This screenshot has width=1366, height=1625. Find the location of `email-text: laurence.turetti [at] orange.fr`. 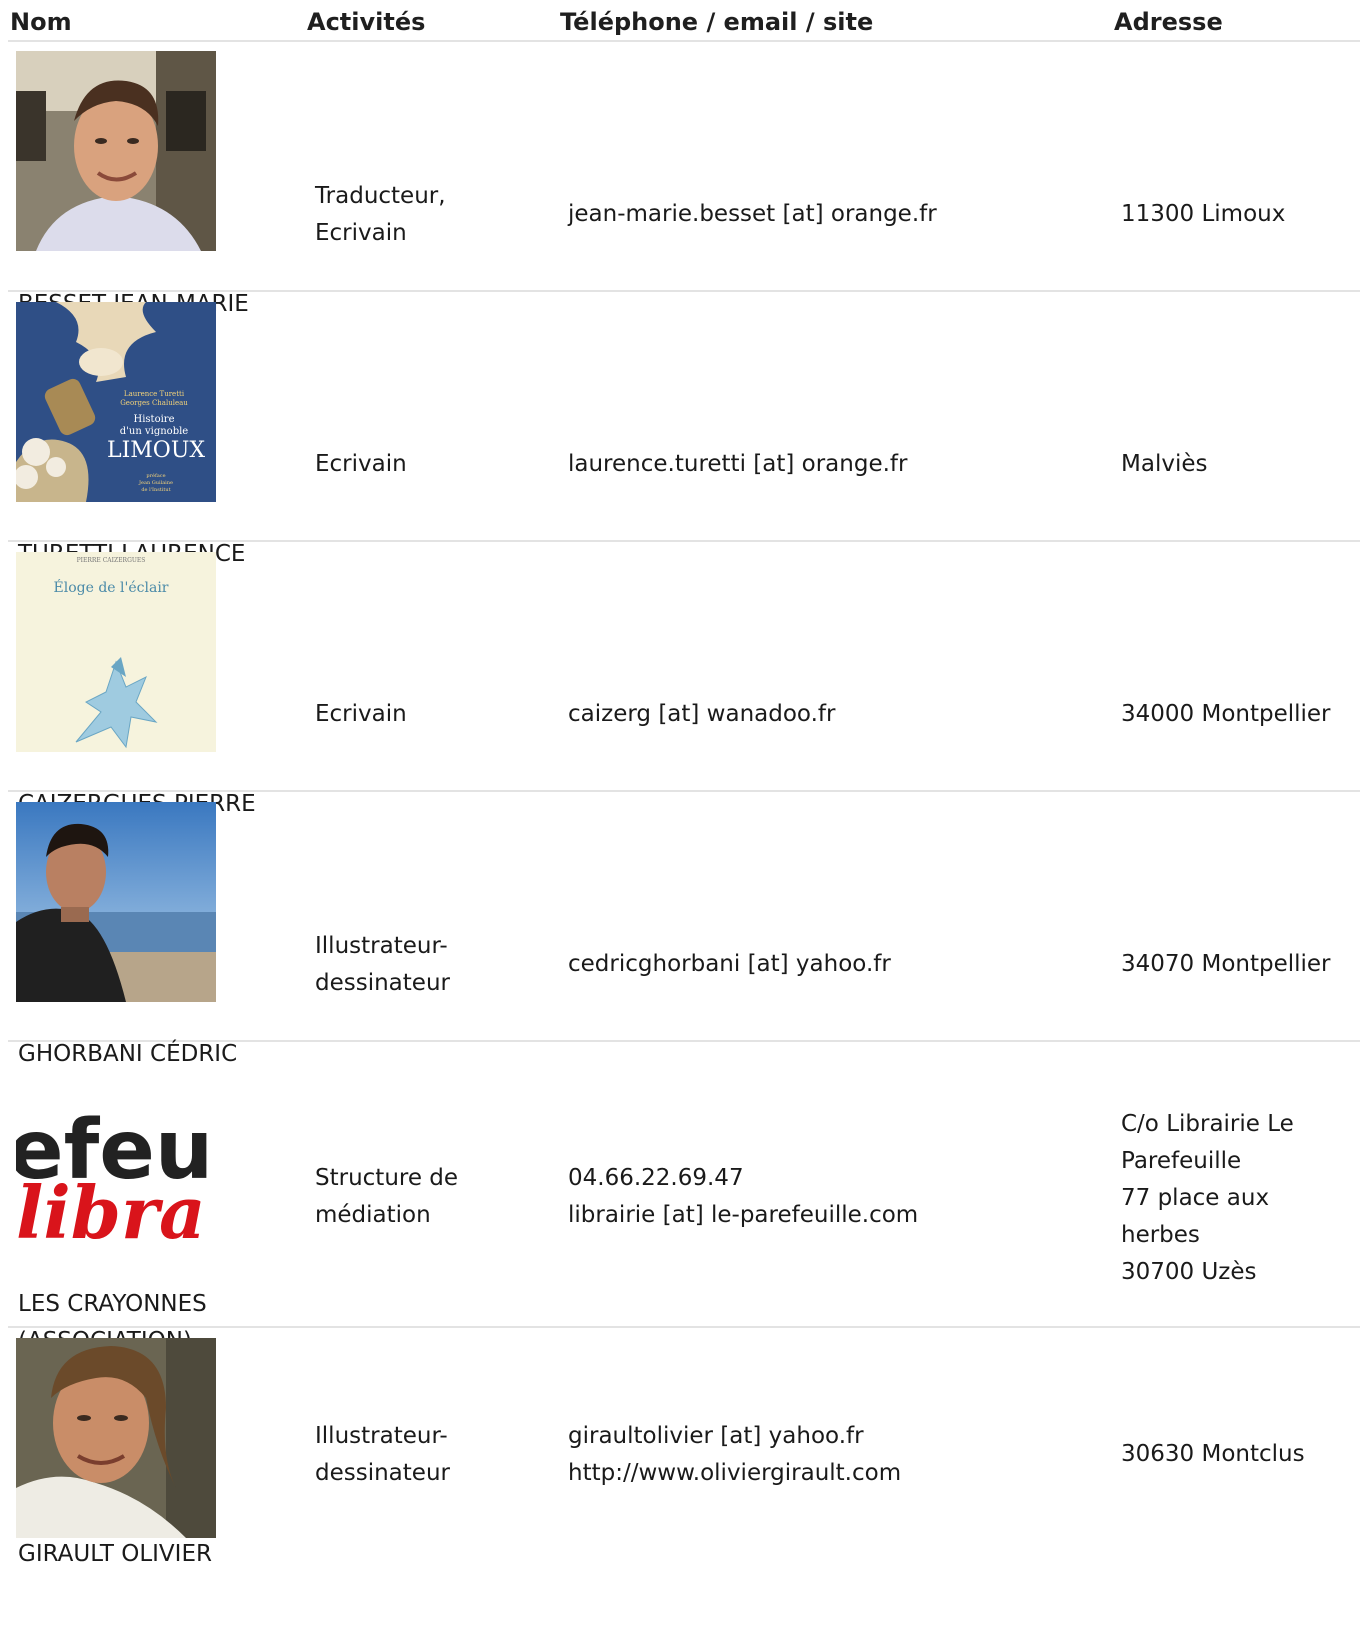

email-text: laurence.turetti [at] orange.fr is located at coordinates (738, 464).